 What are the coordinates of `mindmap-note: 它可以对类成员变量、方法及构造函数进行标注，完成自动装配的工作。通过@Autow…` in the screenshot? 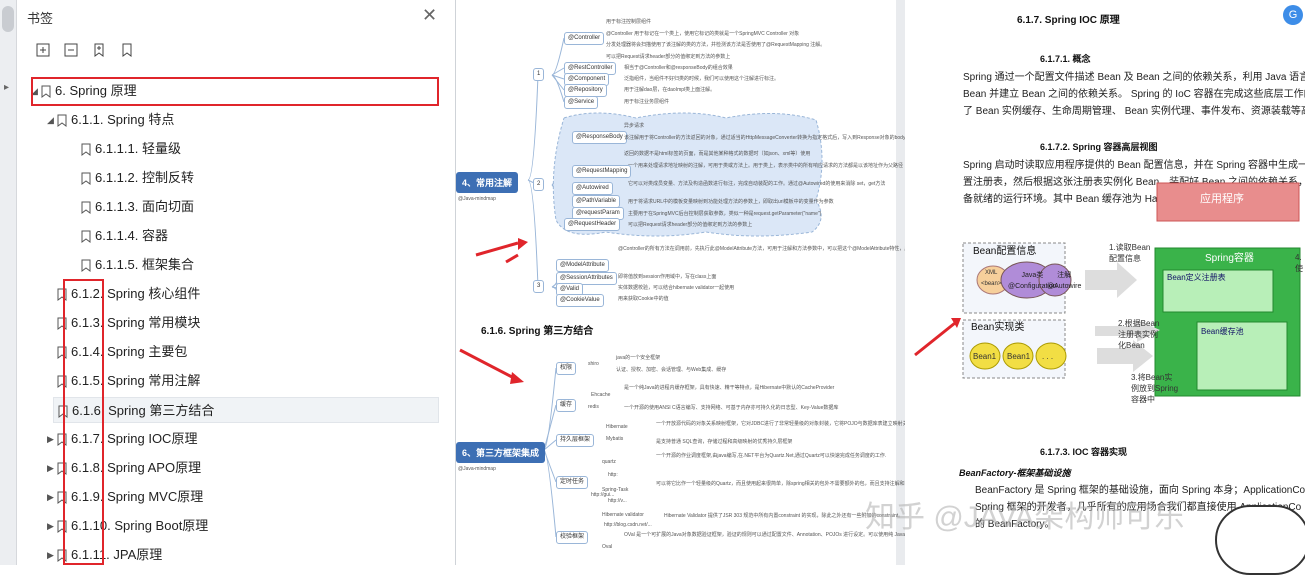 It's located at (757, 184).